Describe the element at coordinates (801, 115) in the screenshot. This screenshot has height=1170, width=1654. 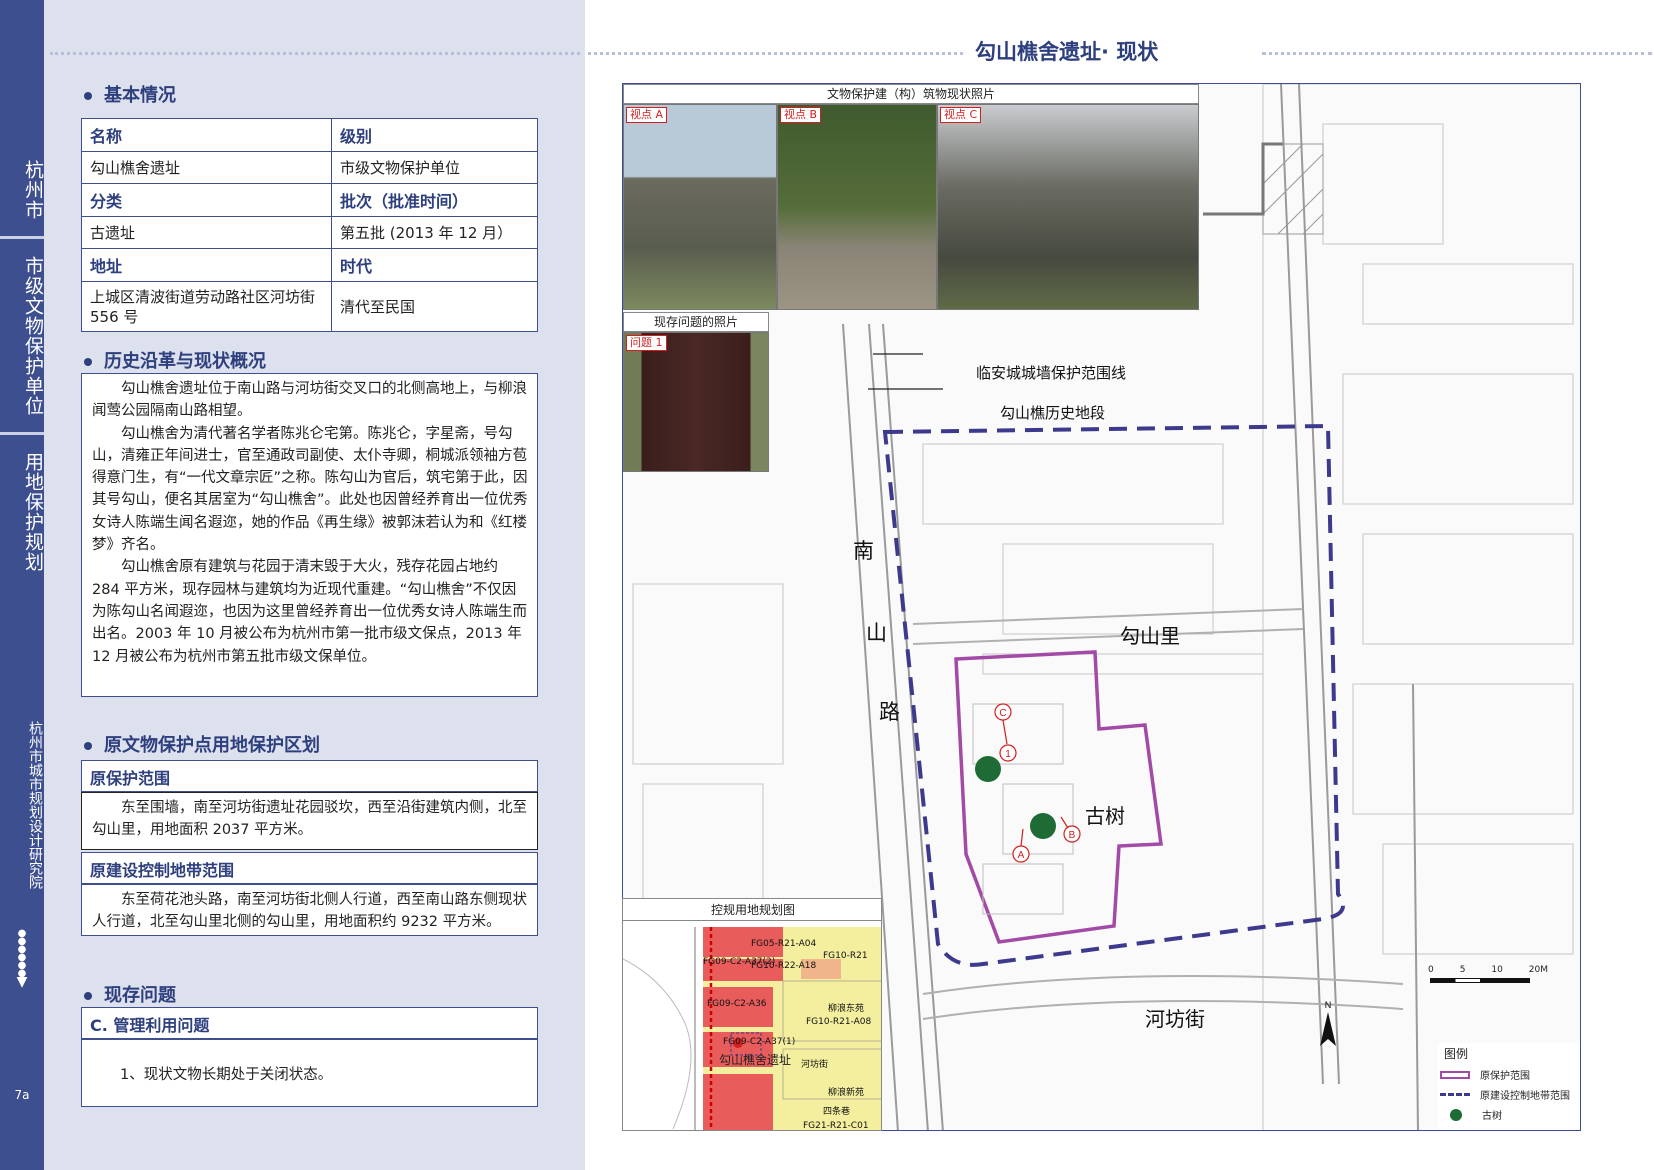
I see `photo-tag-b: 视点 B` at that location.